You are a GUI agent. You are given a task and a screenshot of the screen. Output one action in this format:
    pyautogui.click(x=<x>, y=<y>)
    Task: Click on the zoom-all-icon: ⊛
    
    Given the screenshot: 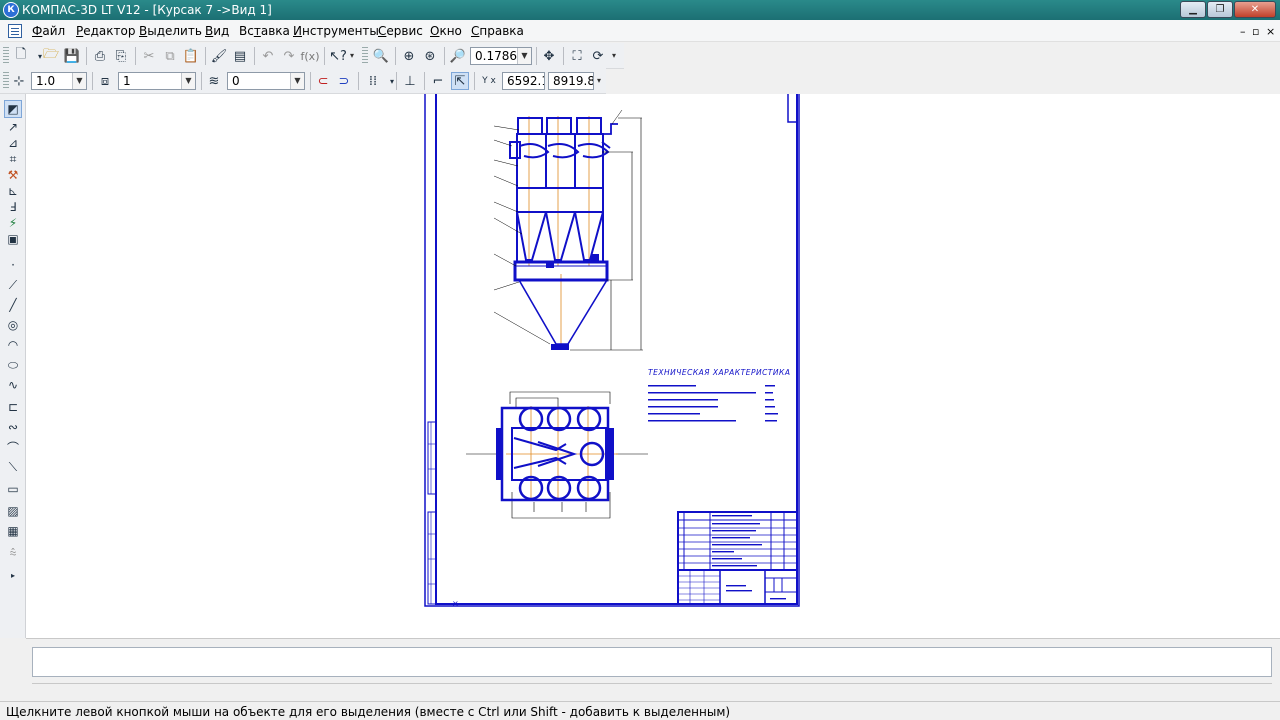 What is the action you would take?
    pyautogui.click(x=430, y=56)
    